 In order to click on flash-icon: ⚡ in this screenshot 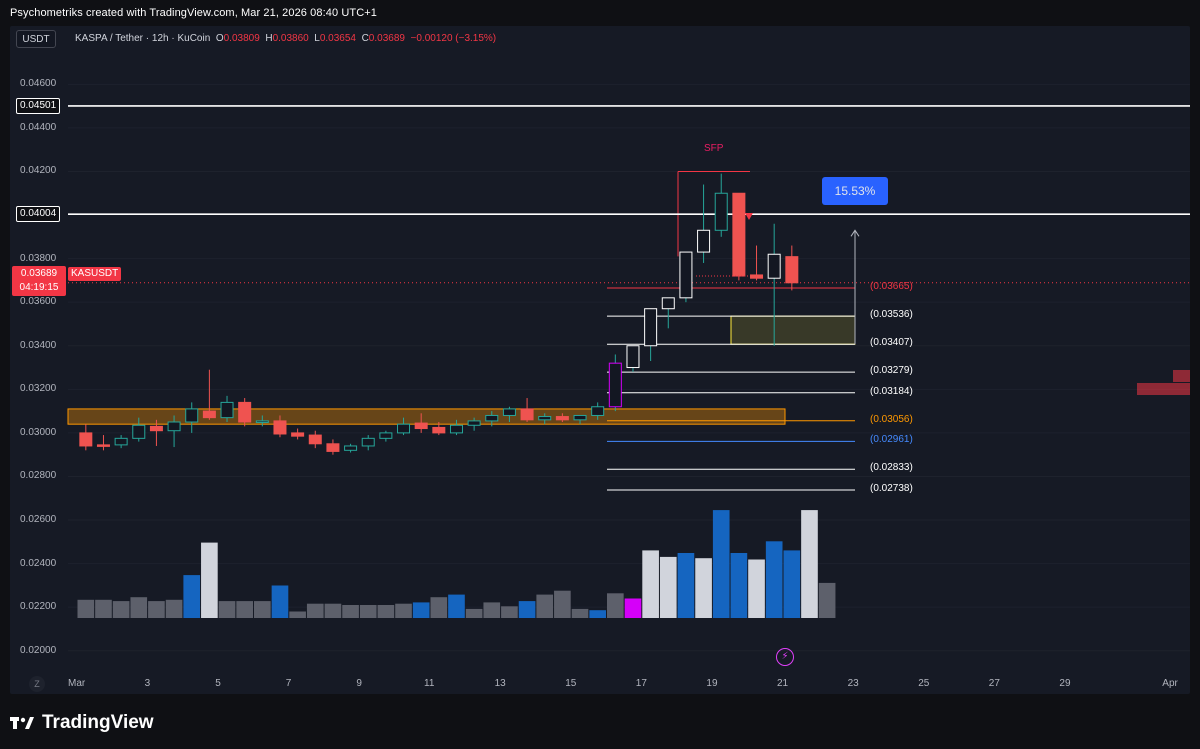, I will do `click(785, 657)`.